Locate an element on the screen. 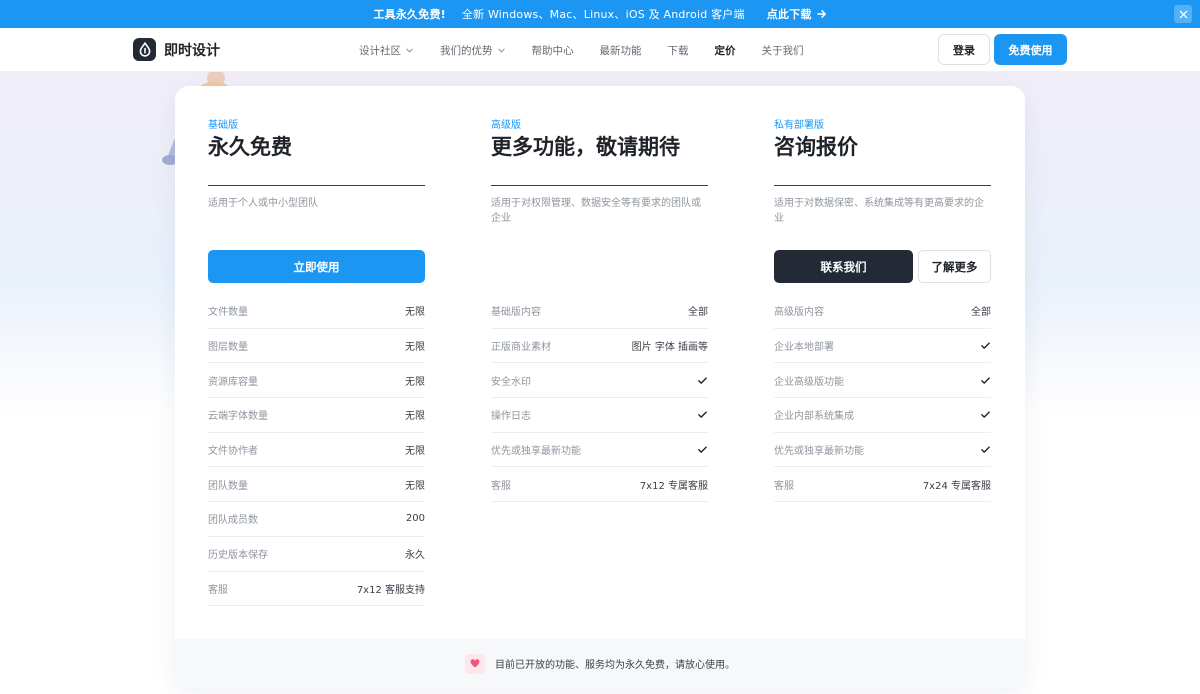 This screenshot has width=1200, height=694. free-note-bar: 目前已开放的功能、服务均为永久免费，请放心使用。 is located at coordinates (600, 663).